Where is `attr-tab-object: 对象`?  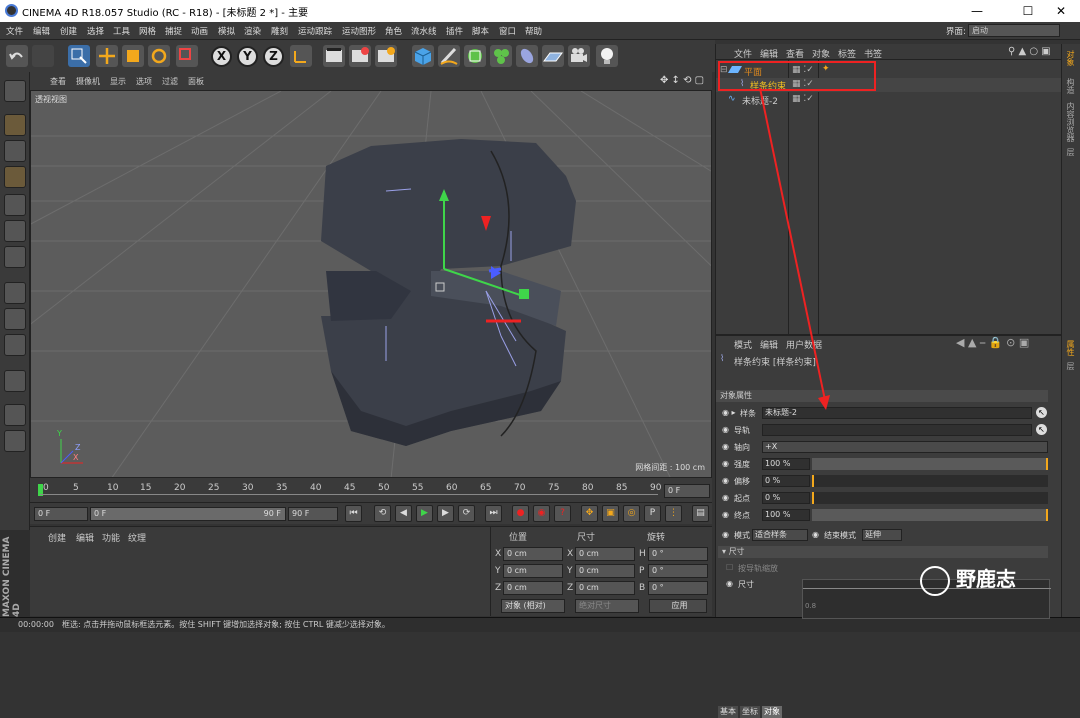
attr-tab-object: 对象 is located at coordinates (772, 712).